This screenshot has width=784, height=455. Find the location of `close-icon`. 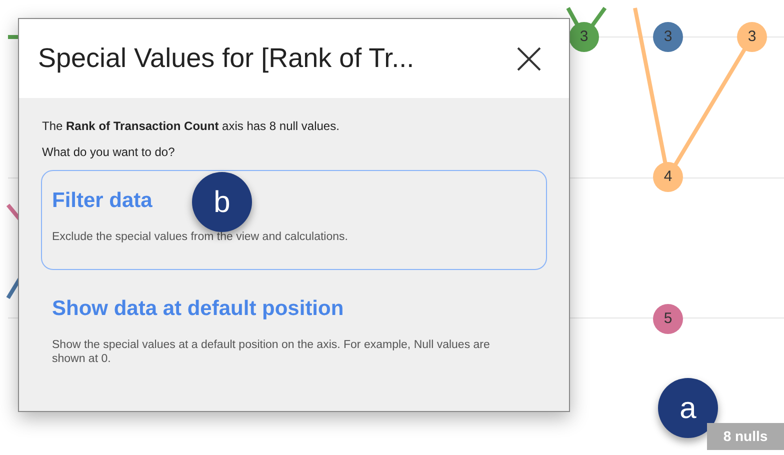

close-icon is located at coordinates (529, 58).